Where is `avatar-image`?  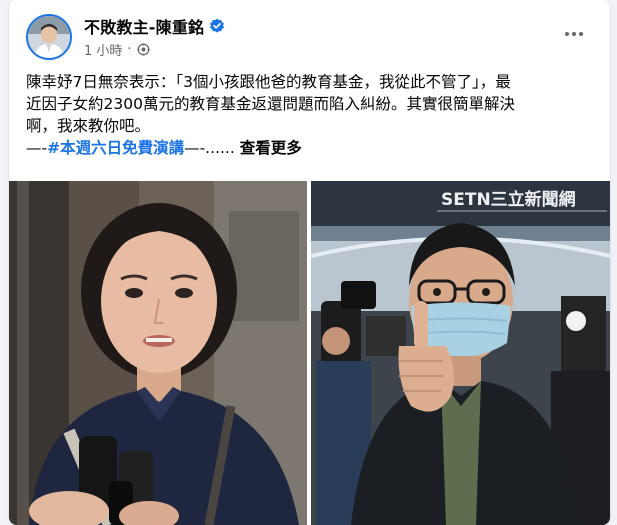
avatar-image is located at coordinates (49, 37).